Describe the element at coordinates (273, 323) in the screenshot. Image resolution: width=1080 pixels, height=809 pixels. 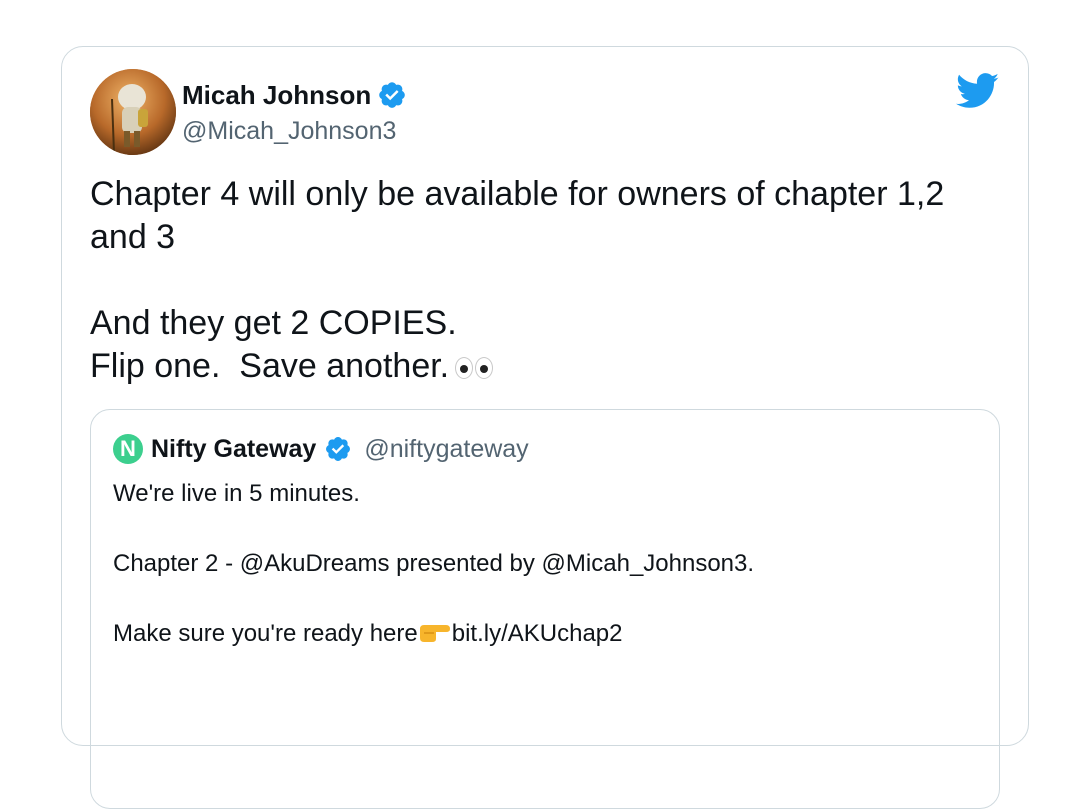
I see `tweet-line-2: And they get 2 COPIES.` at that location.